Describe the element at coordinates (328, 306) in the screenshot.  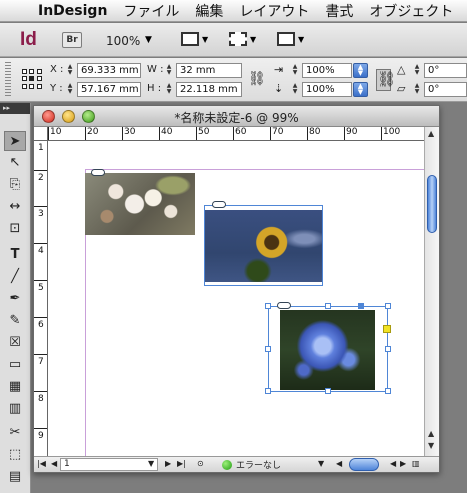
I see `resize-handle-top` at that location.